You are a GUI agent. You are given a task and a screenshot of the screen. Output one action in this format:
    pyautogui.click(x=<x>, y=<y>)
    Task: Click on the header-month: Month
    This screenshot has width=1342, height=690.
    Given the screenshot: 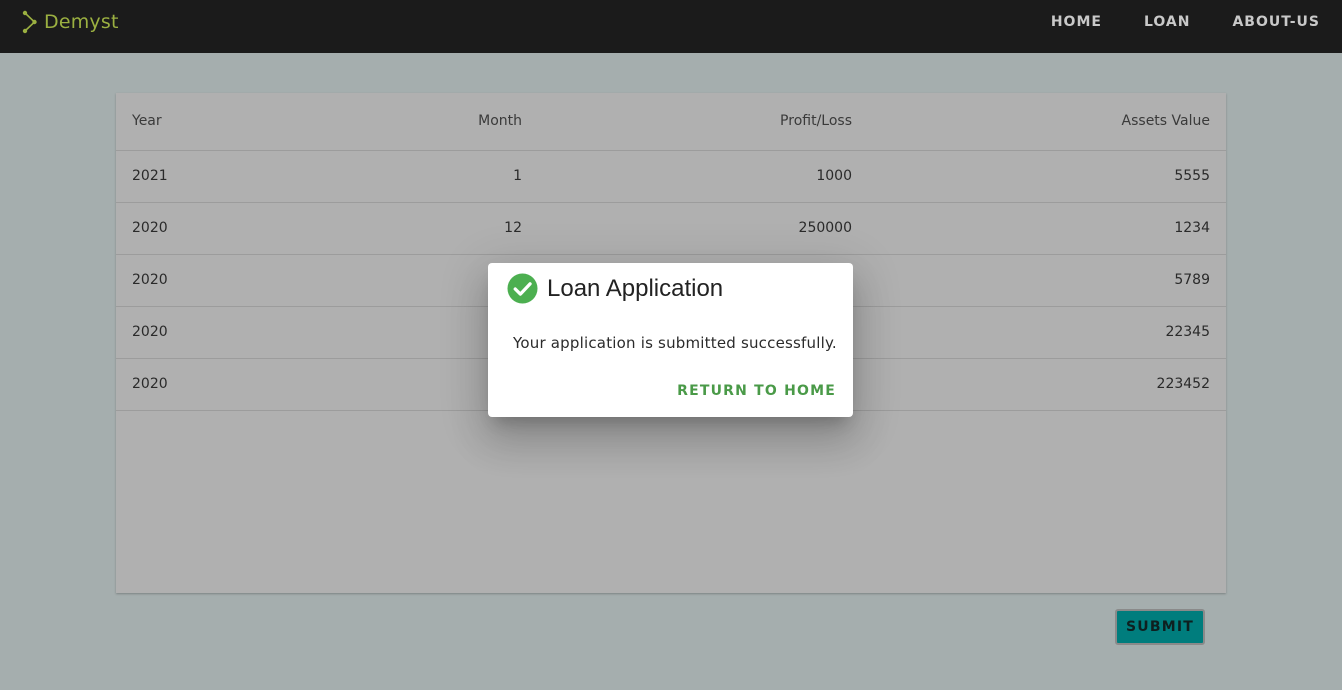 What is the action you would take?
    pyautogui.click(x=434, y=122)
    